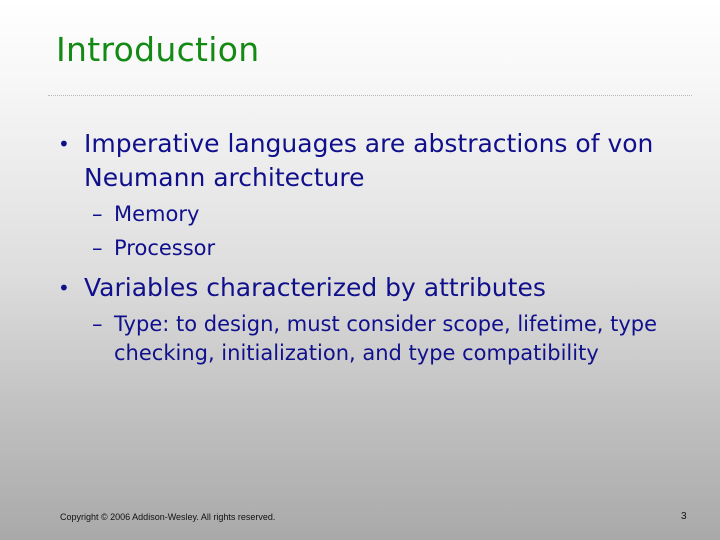 The image size is (720, 540). Describe the element at coordinates (158, 49) in the screenshot. I see `slide-title: Introduction` at that location.